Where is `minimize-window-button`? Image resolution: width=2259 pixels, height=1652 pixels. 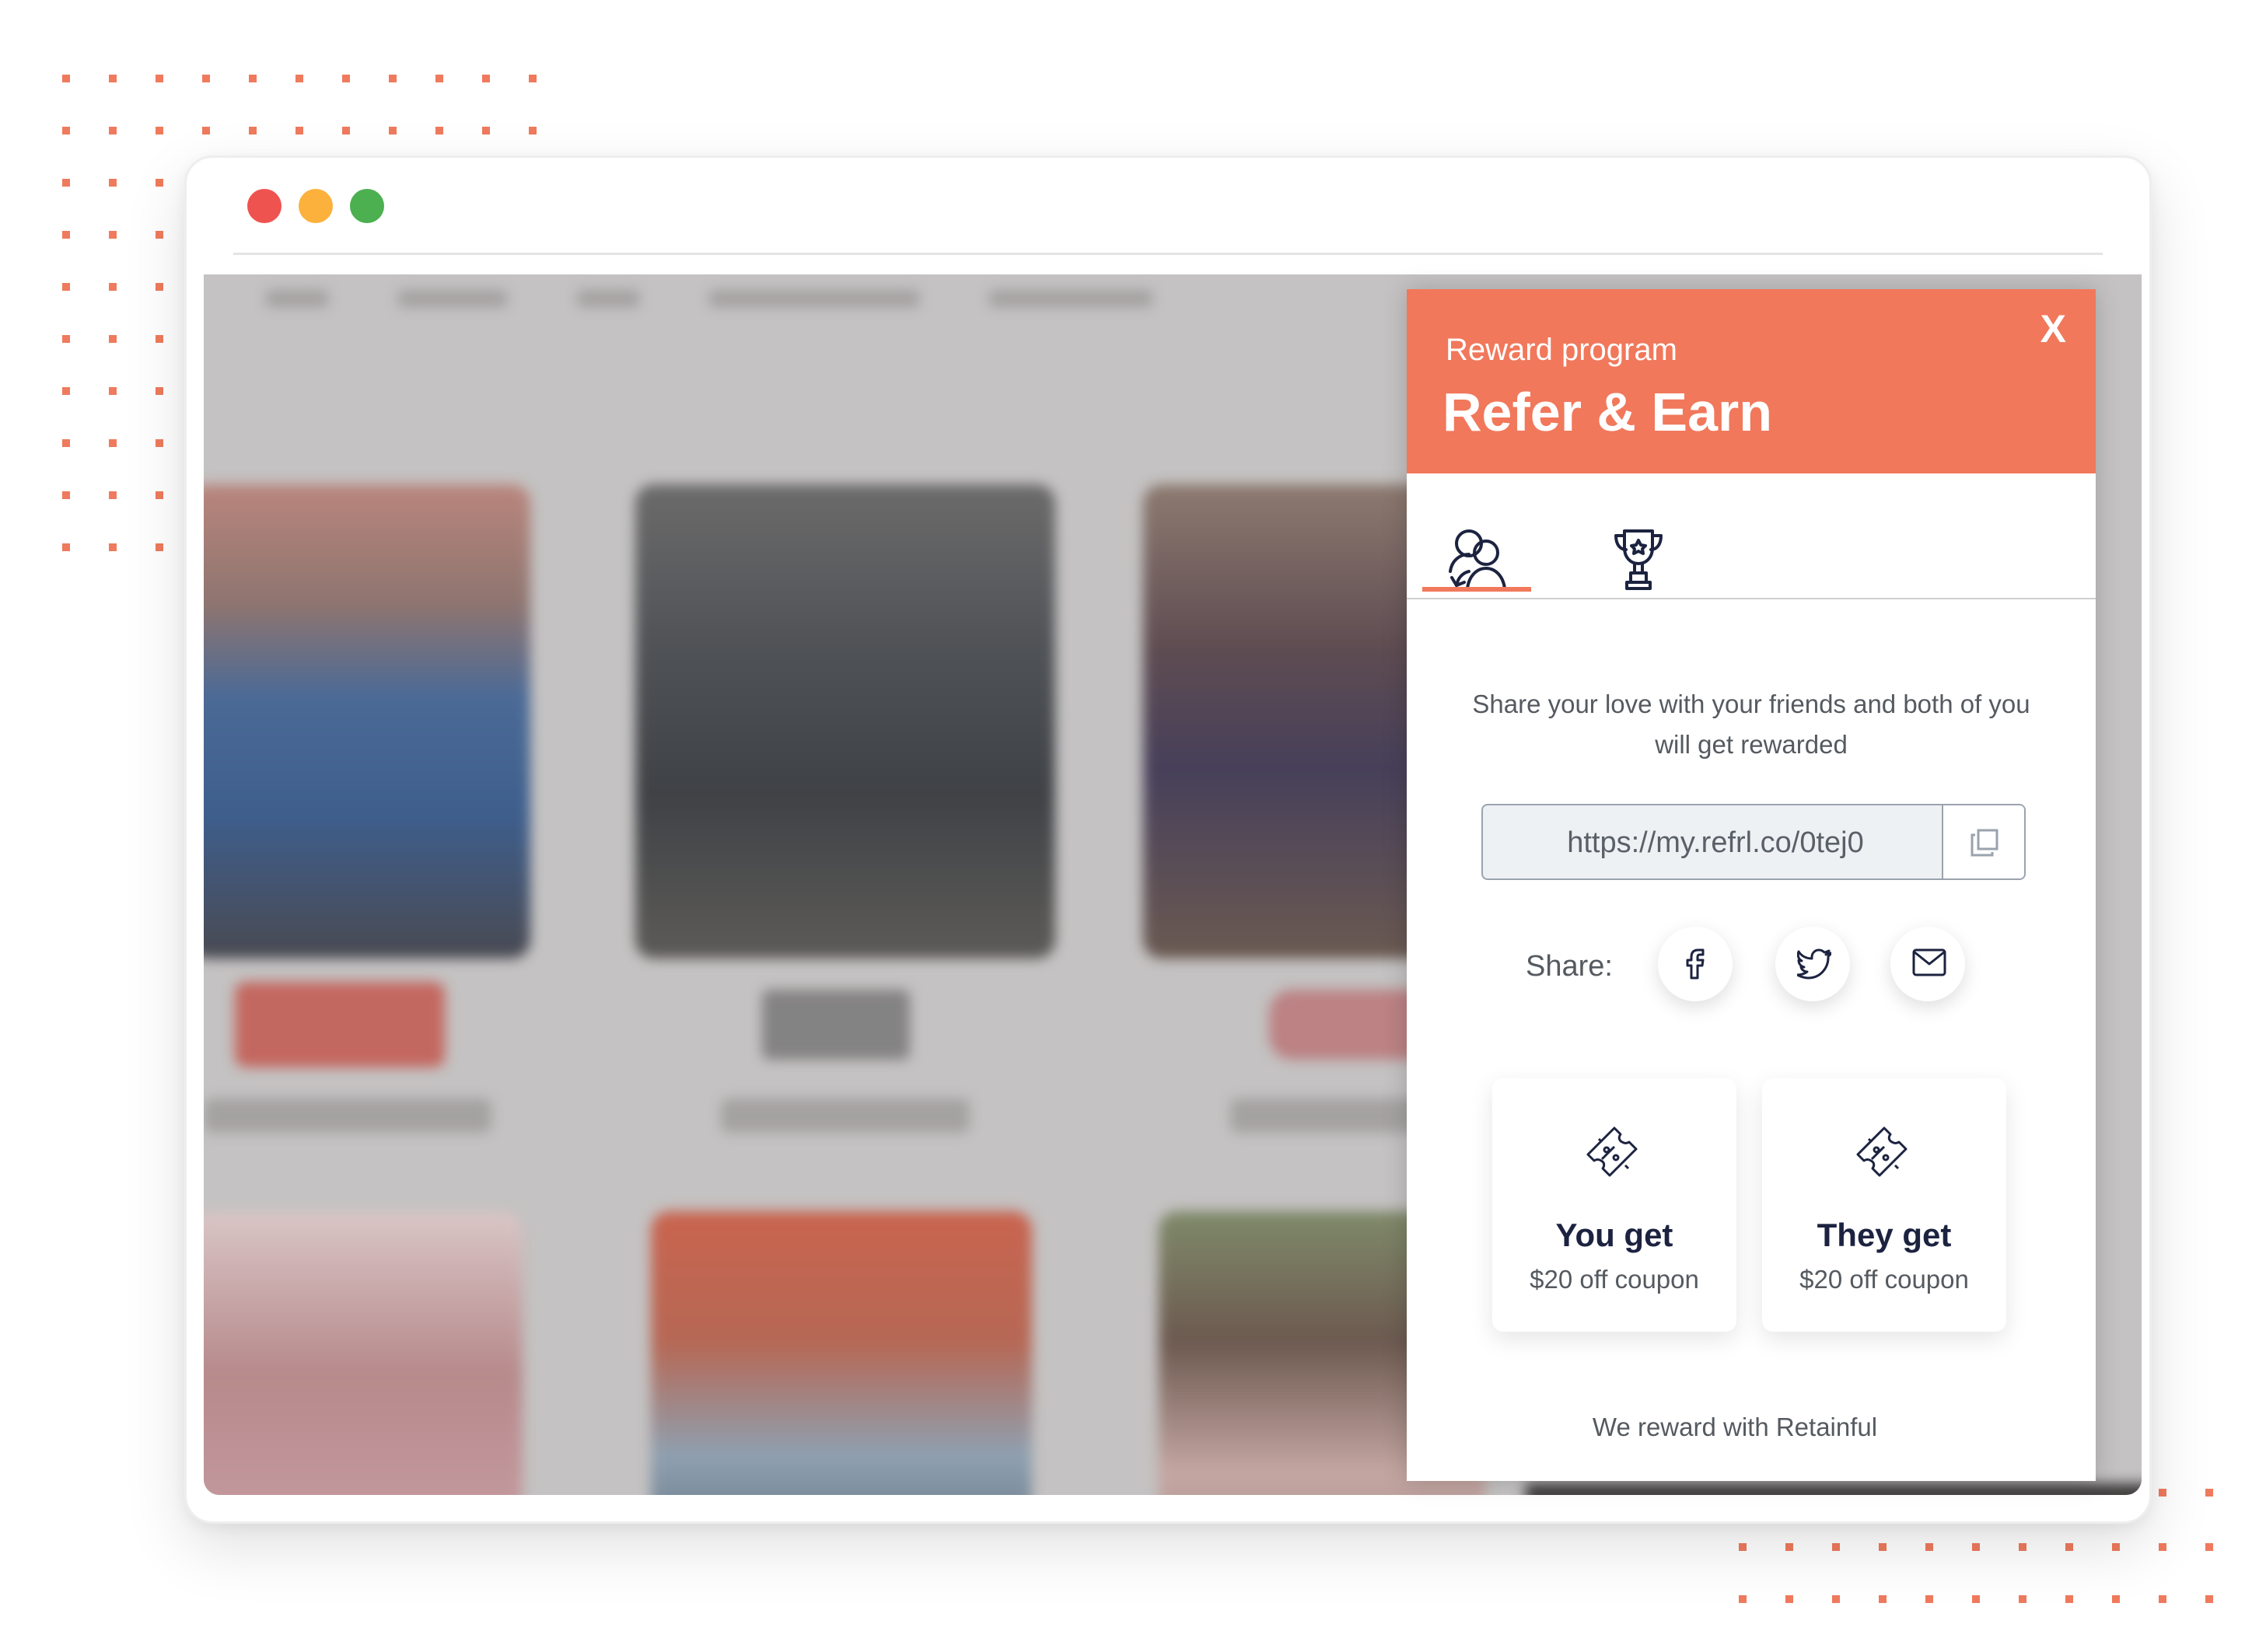
minimize-window-button is located at coordinates (316, 206).